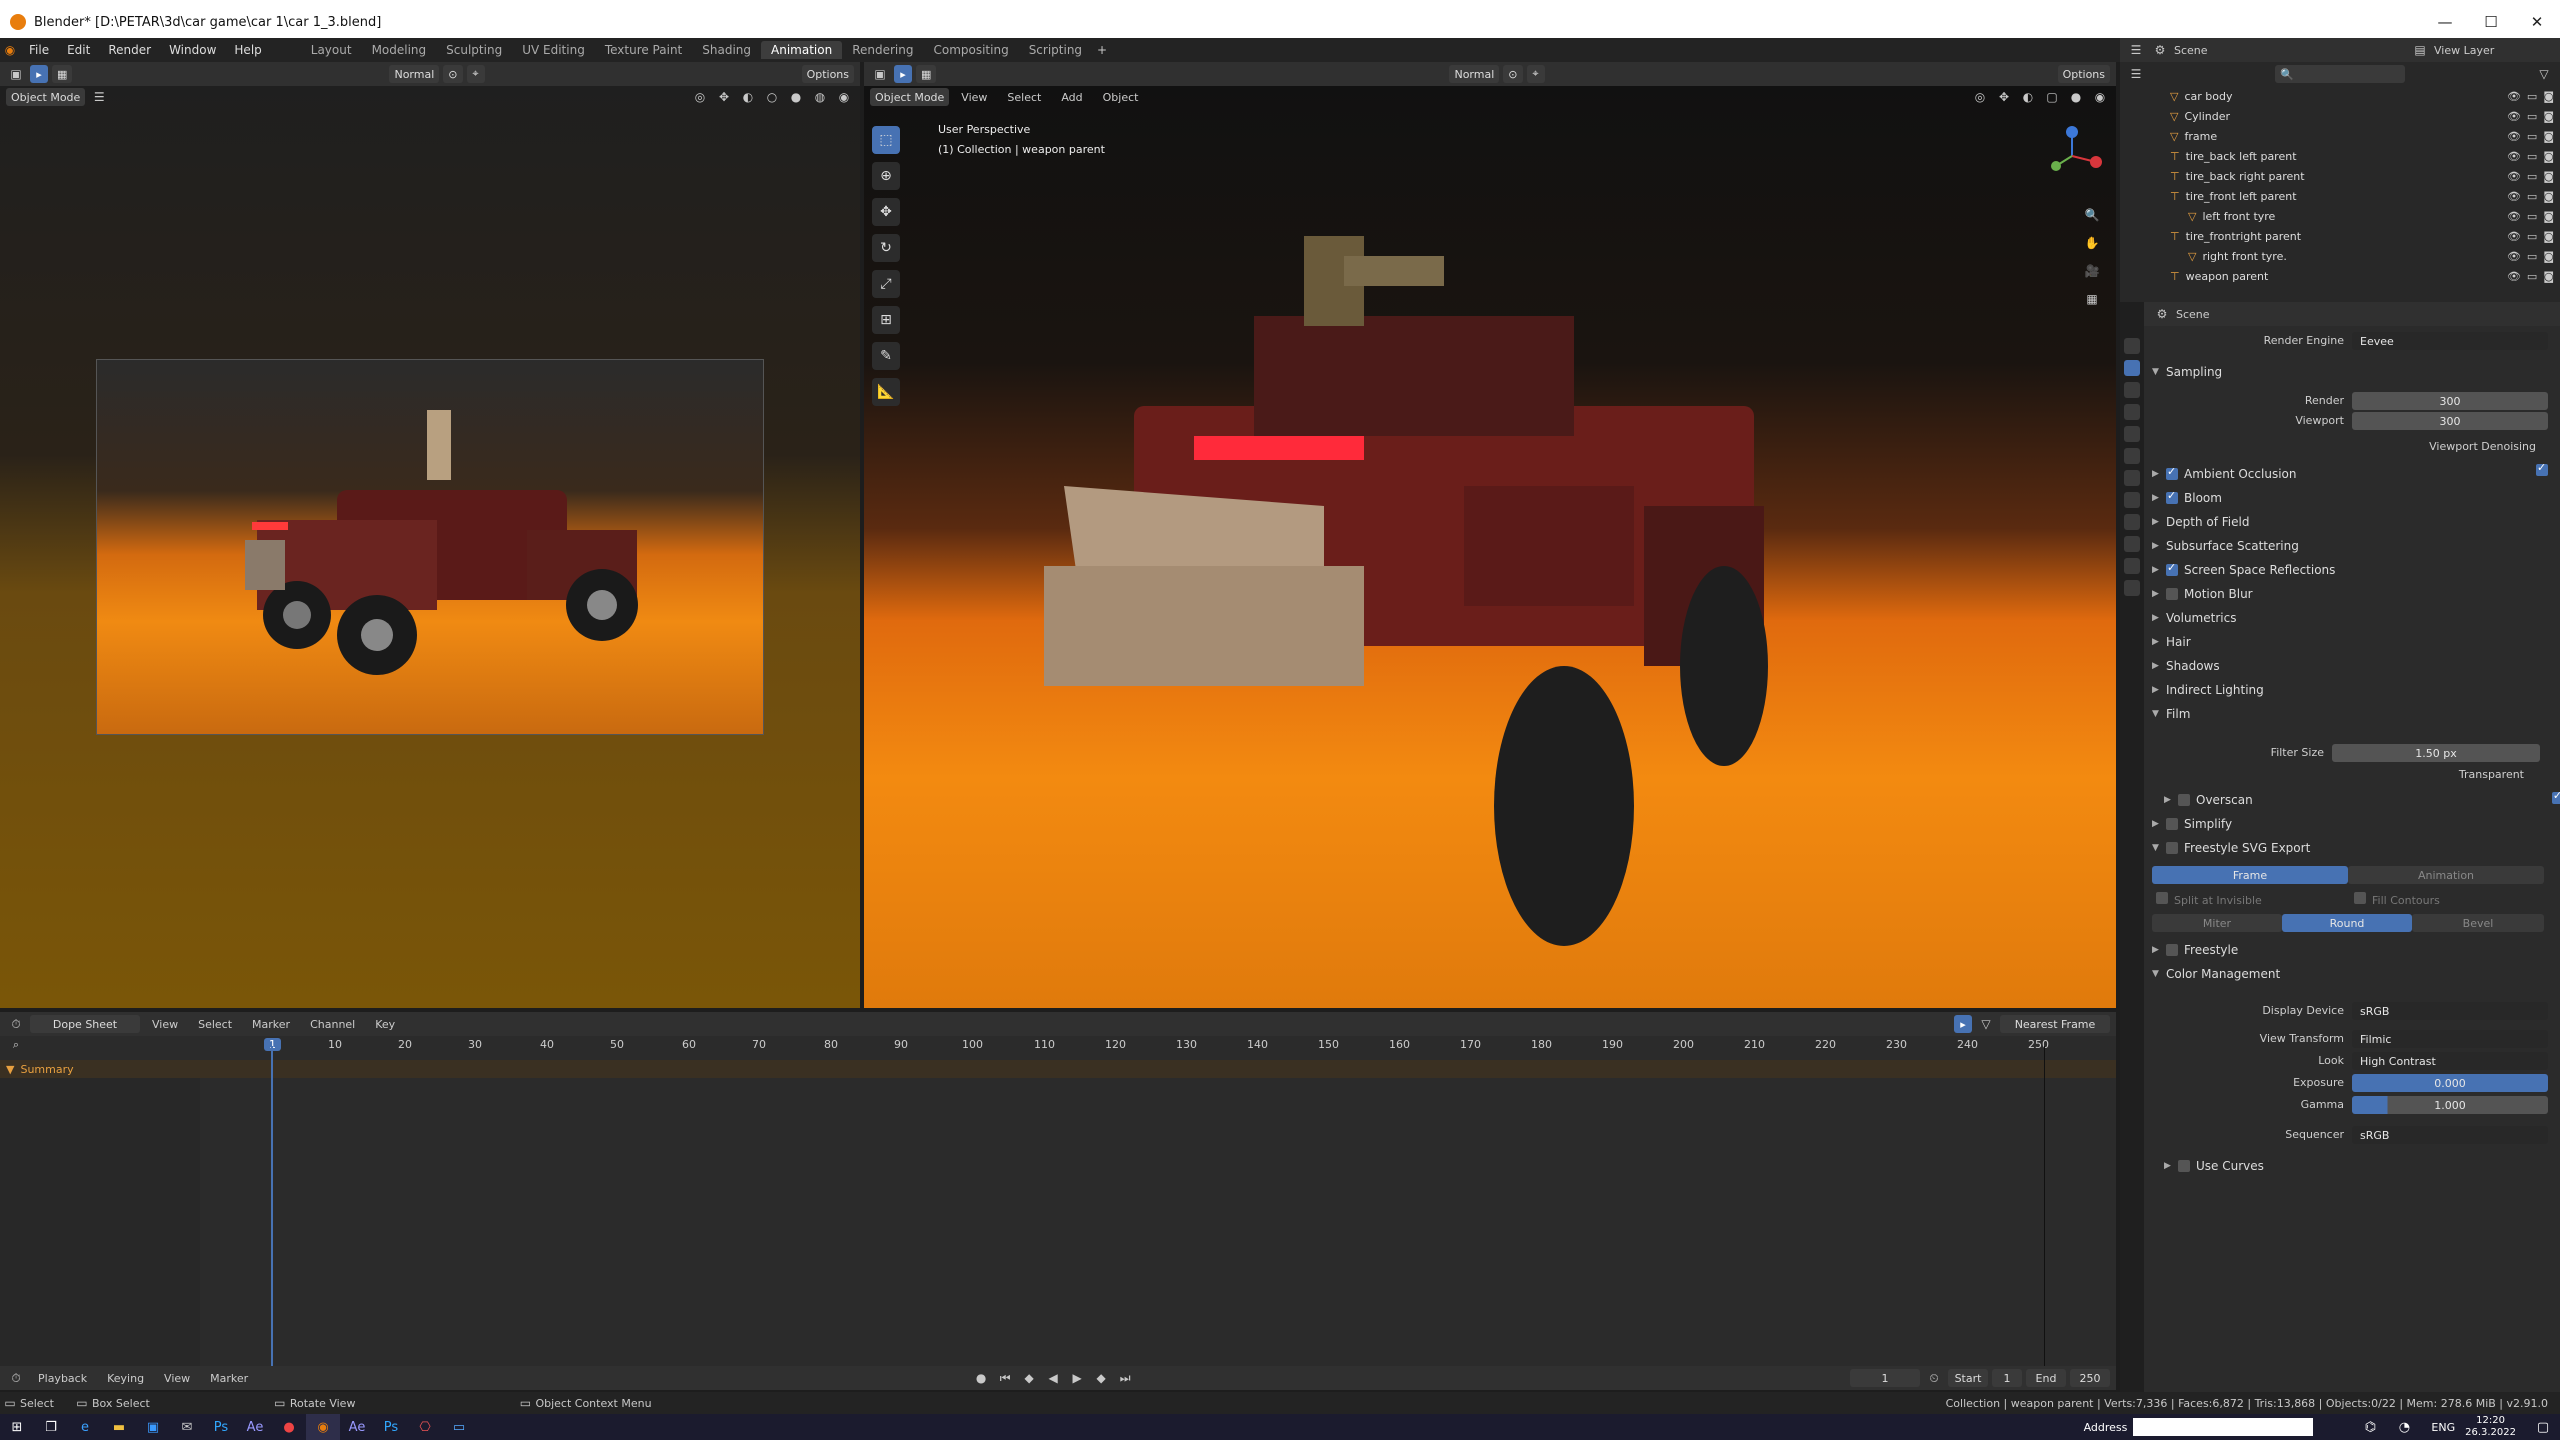 The height and width of the screenshot is (1440, 2560). I want to click on section-bloom: ▶Bloom, so click(2352, 498).